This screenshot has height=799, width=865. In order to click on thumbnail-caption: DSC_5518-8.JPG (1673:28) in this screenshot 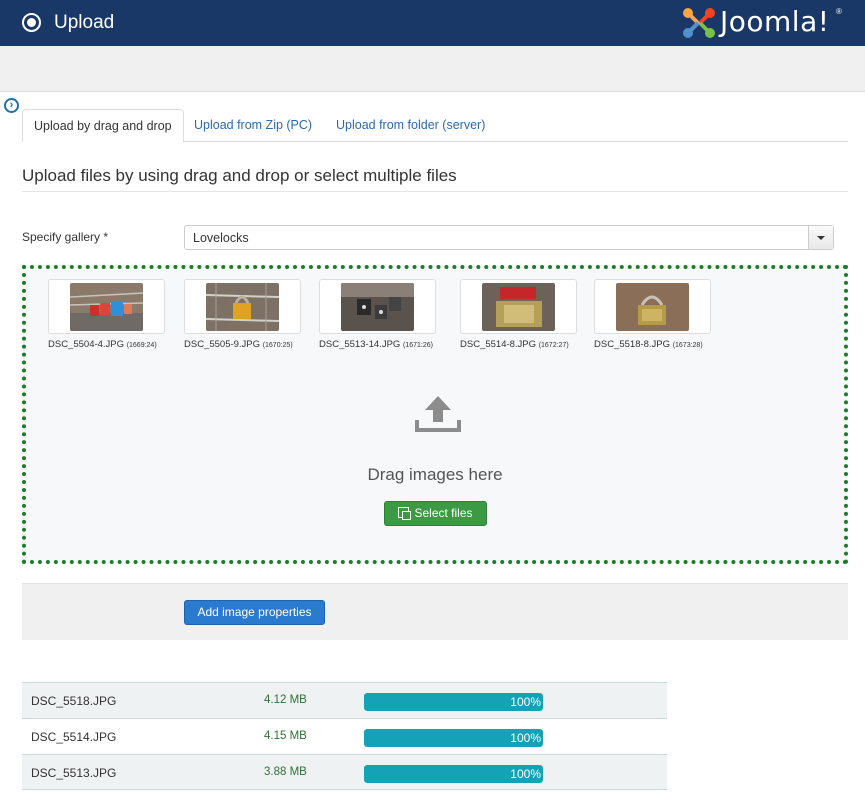, I will do `click(648, 344)`.